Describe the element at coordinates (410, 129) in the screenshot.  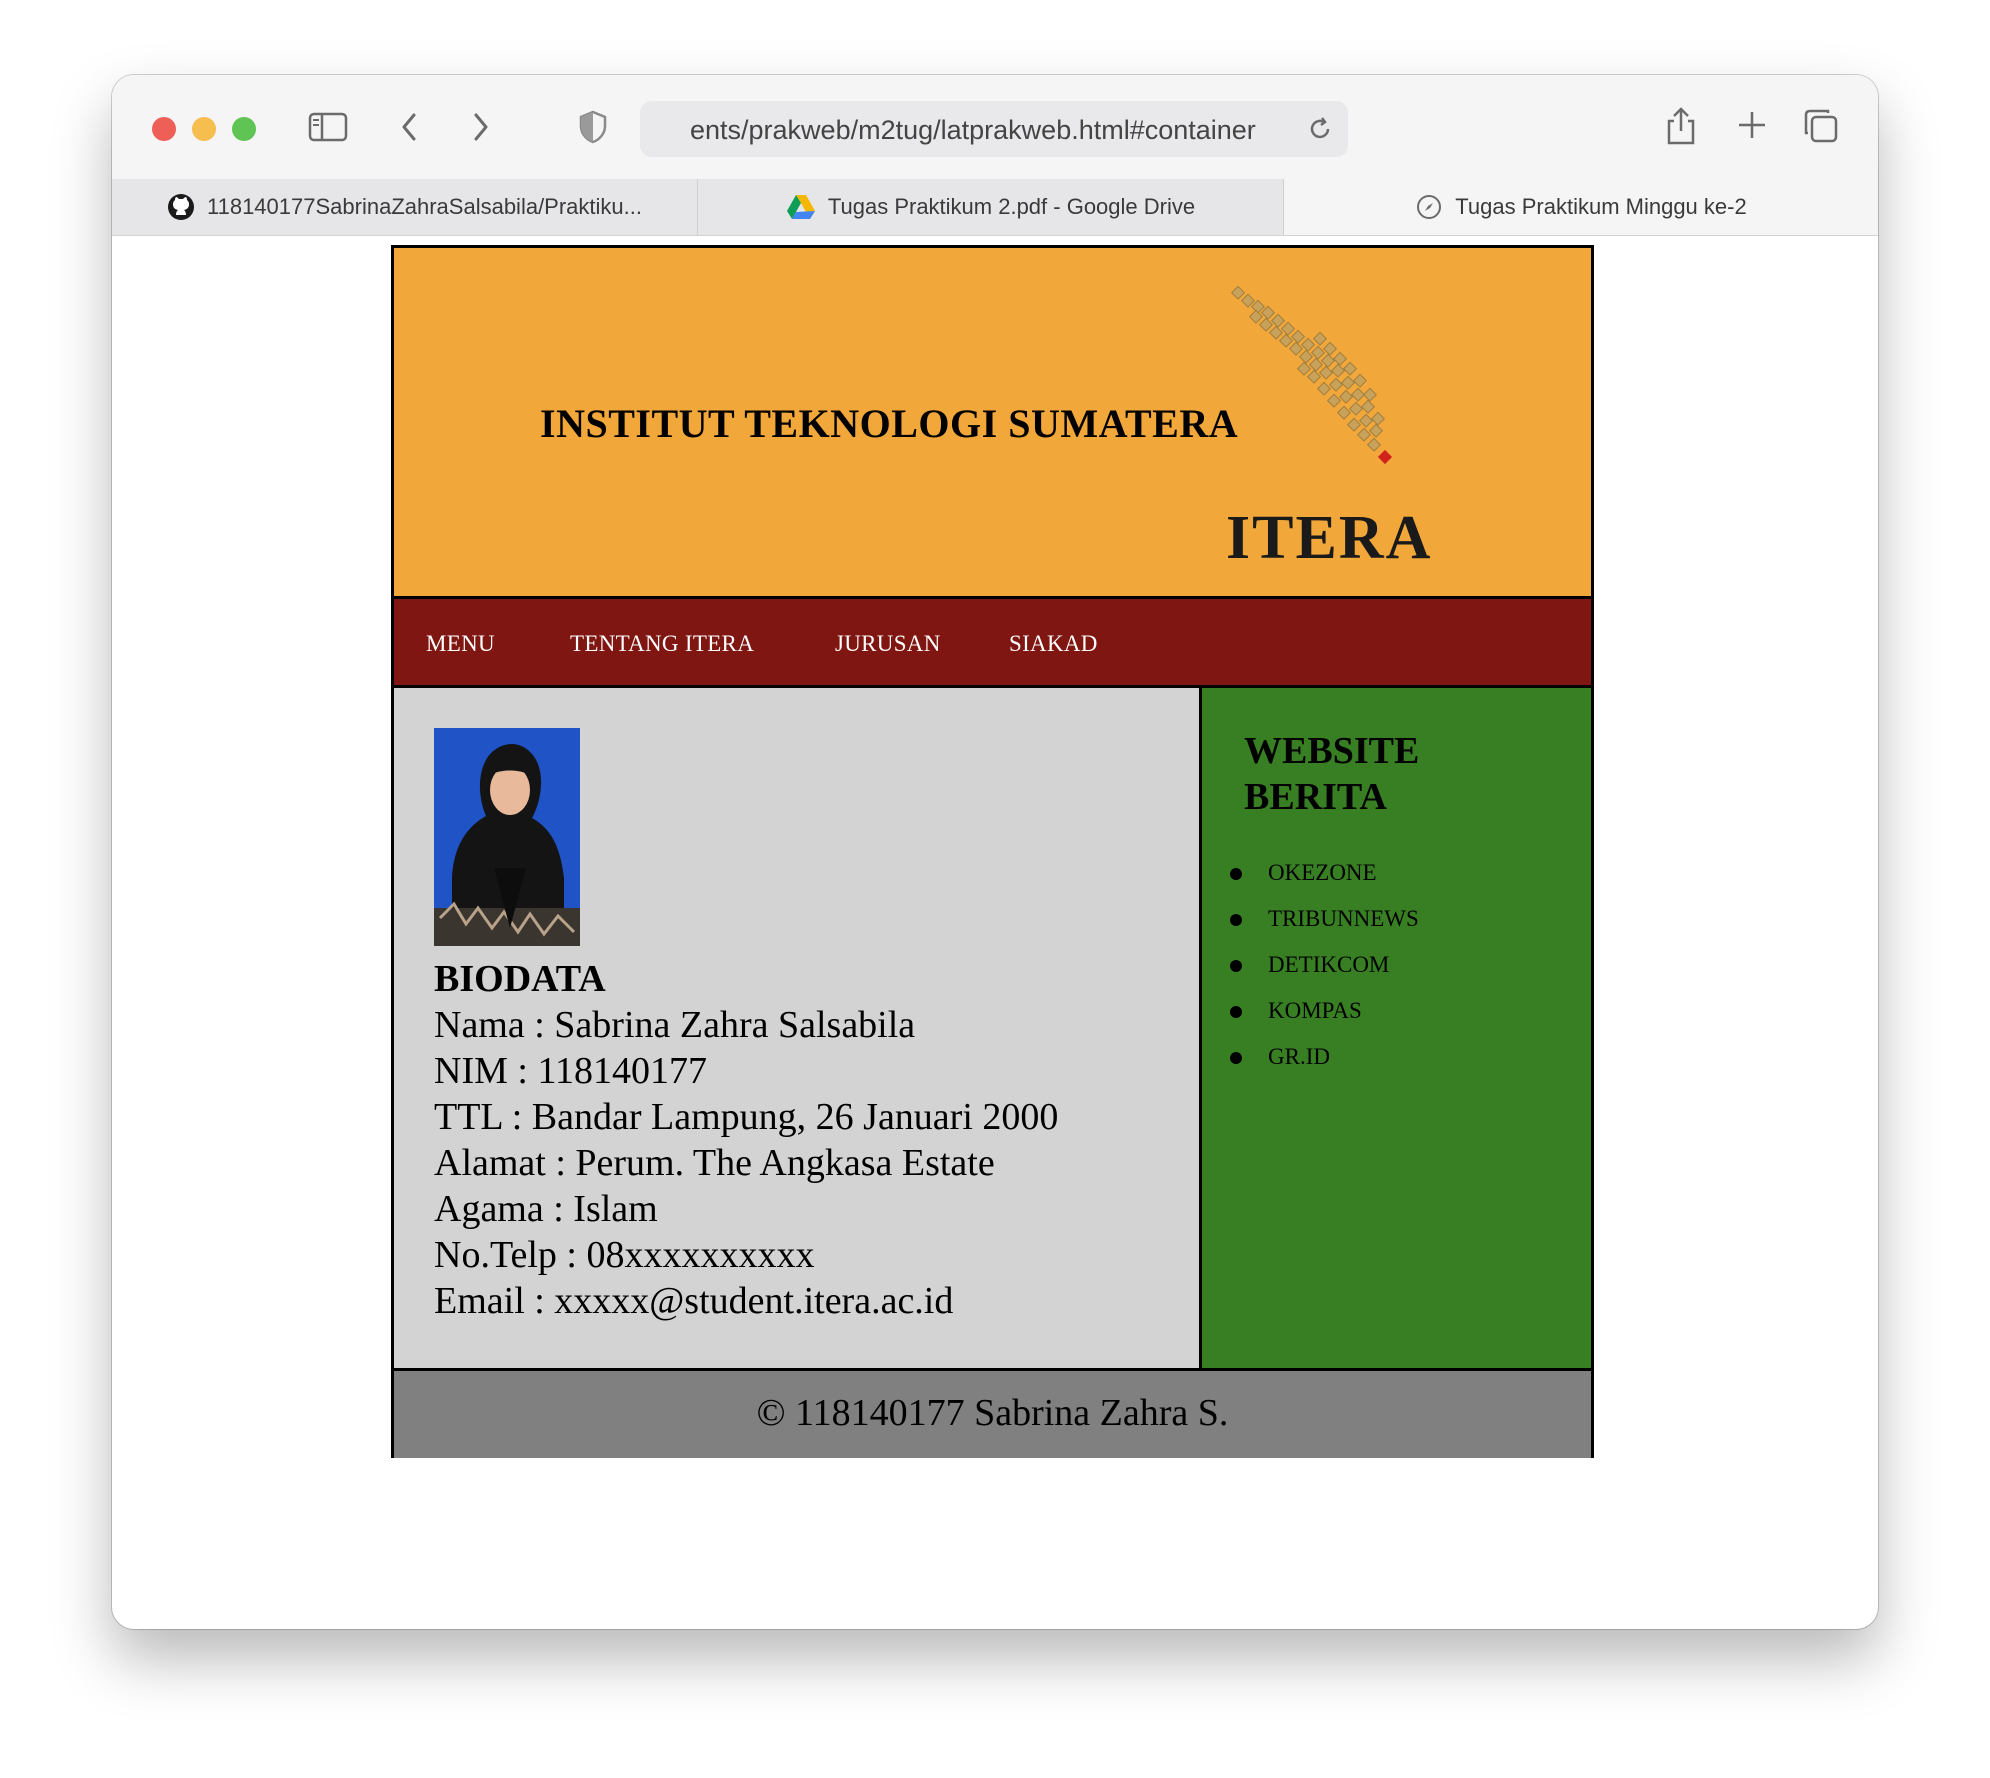
I see `back-icon` at that location.